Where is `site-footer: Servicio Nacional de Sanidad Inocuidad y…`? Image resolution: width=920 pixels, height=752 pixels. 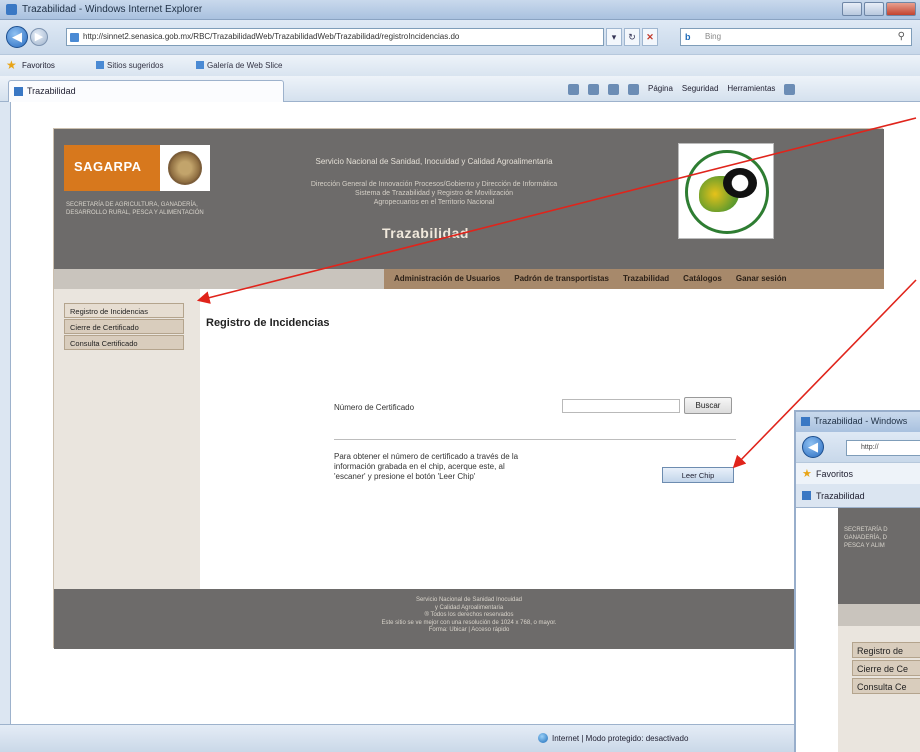 site-footer: Servicio Nacional de Sanidad Inocuidad y… is located at coordinates (469, 619).